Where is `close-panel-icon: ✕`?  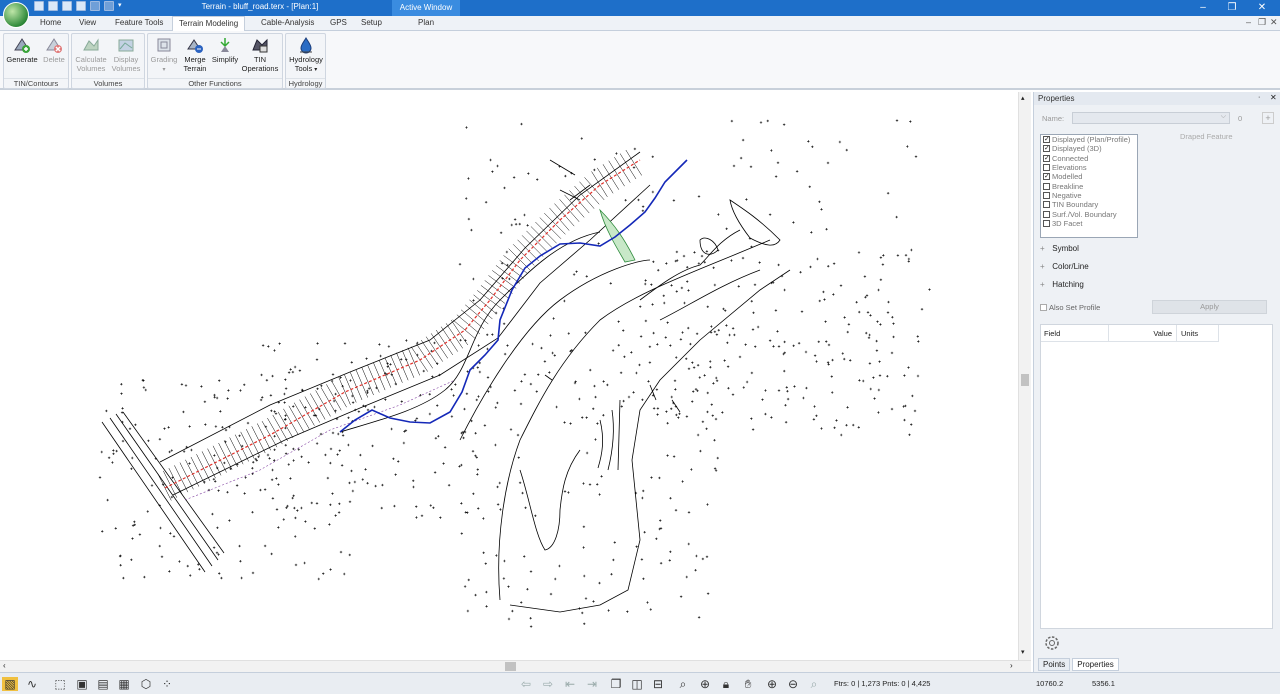
close-panel-icon: ✕ is located at coordinates (1273, 97).